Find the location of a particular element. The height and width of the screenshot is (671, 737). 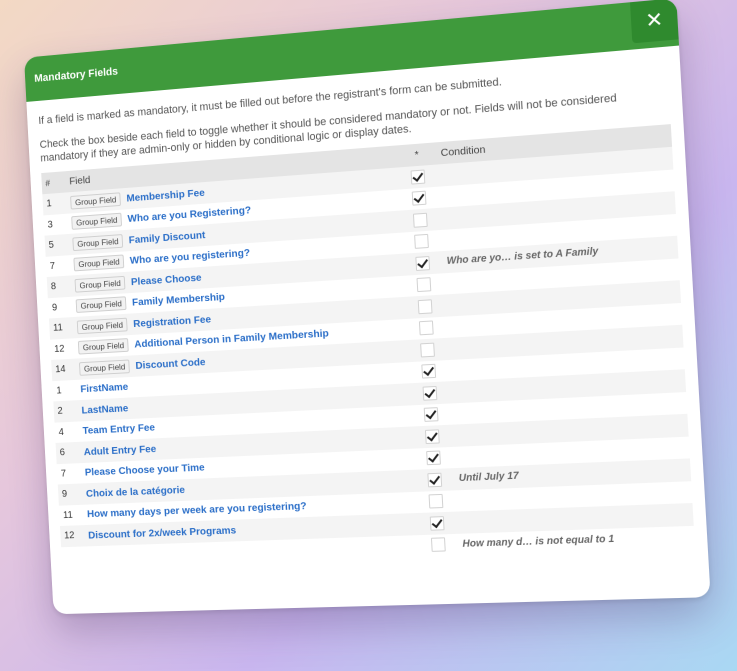

field-link: Family Discount is located at coordinates (166, 237).